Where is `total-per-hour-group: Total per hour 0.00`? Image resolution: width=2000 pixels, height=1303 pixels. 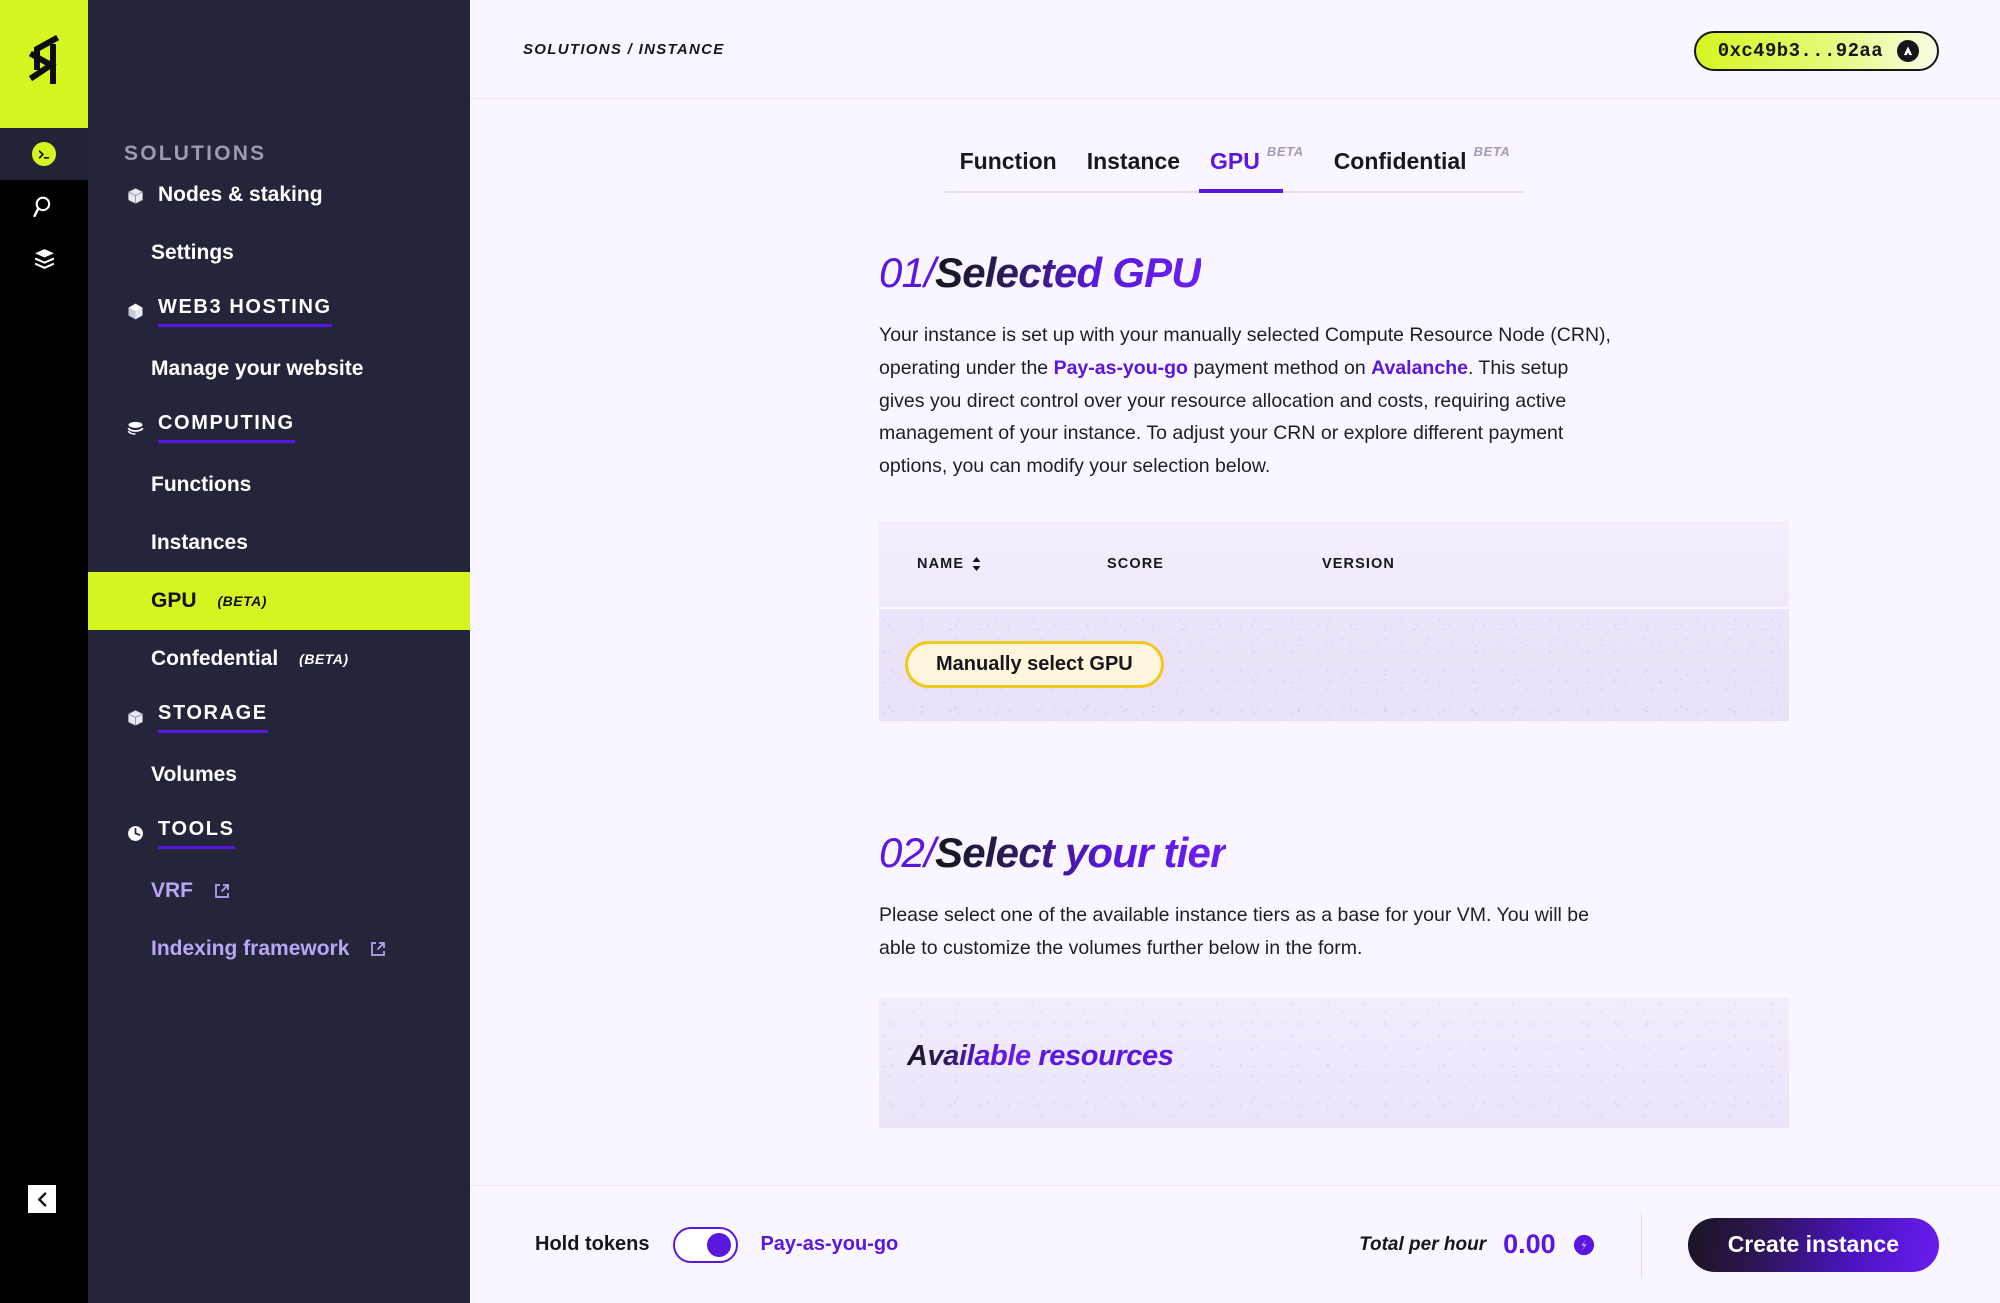 total-per-hour-group: Total per hour 0.00 is located at coordinates (1500, 1244).